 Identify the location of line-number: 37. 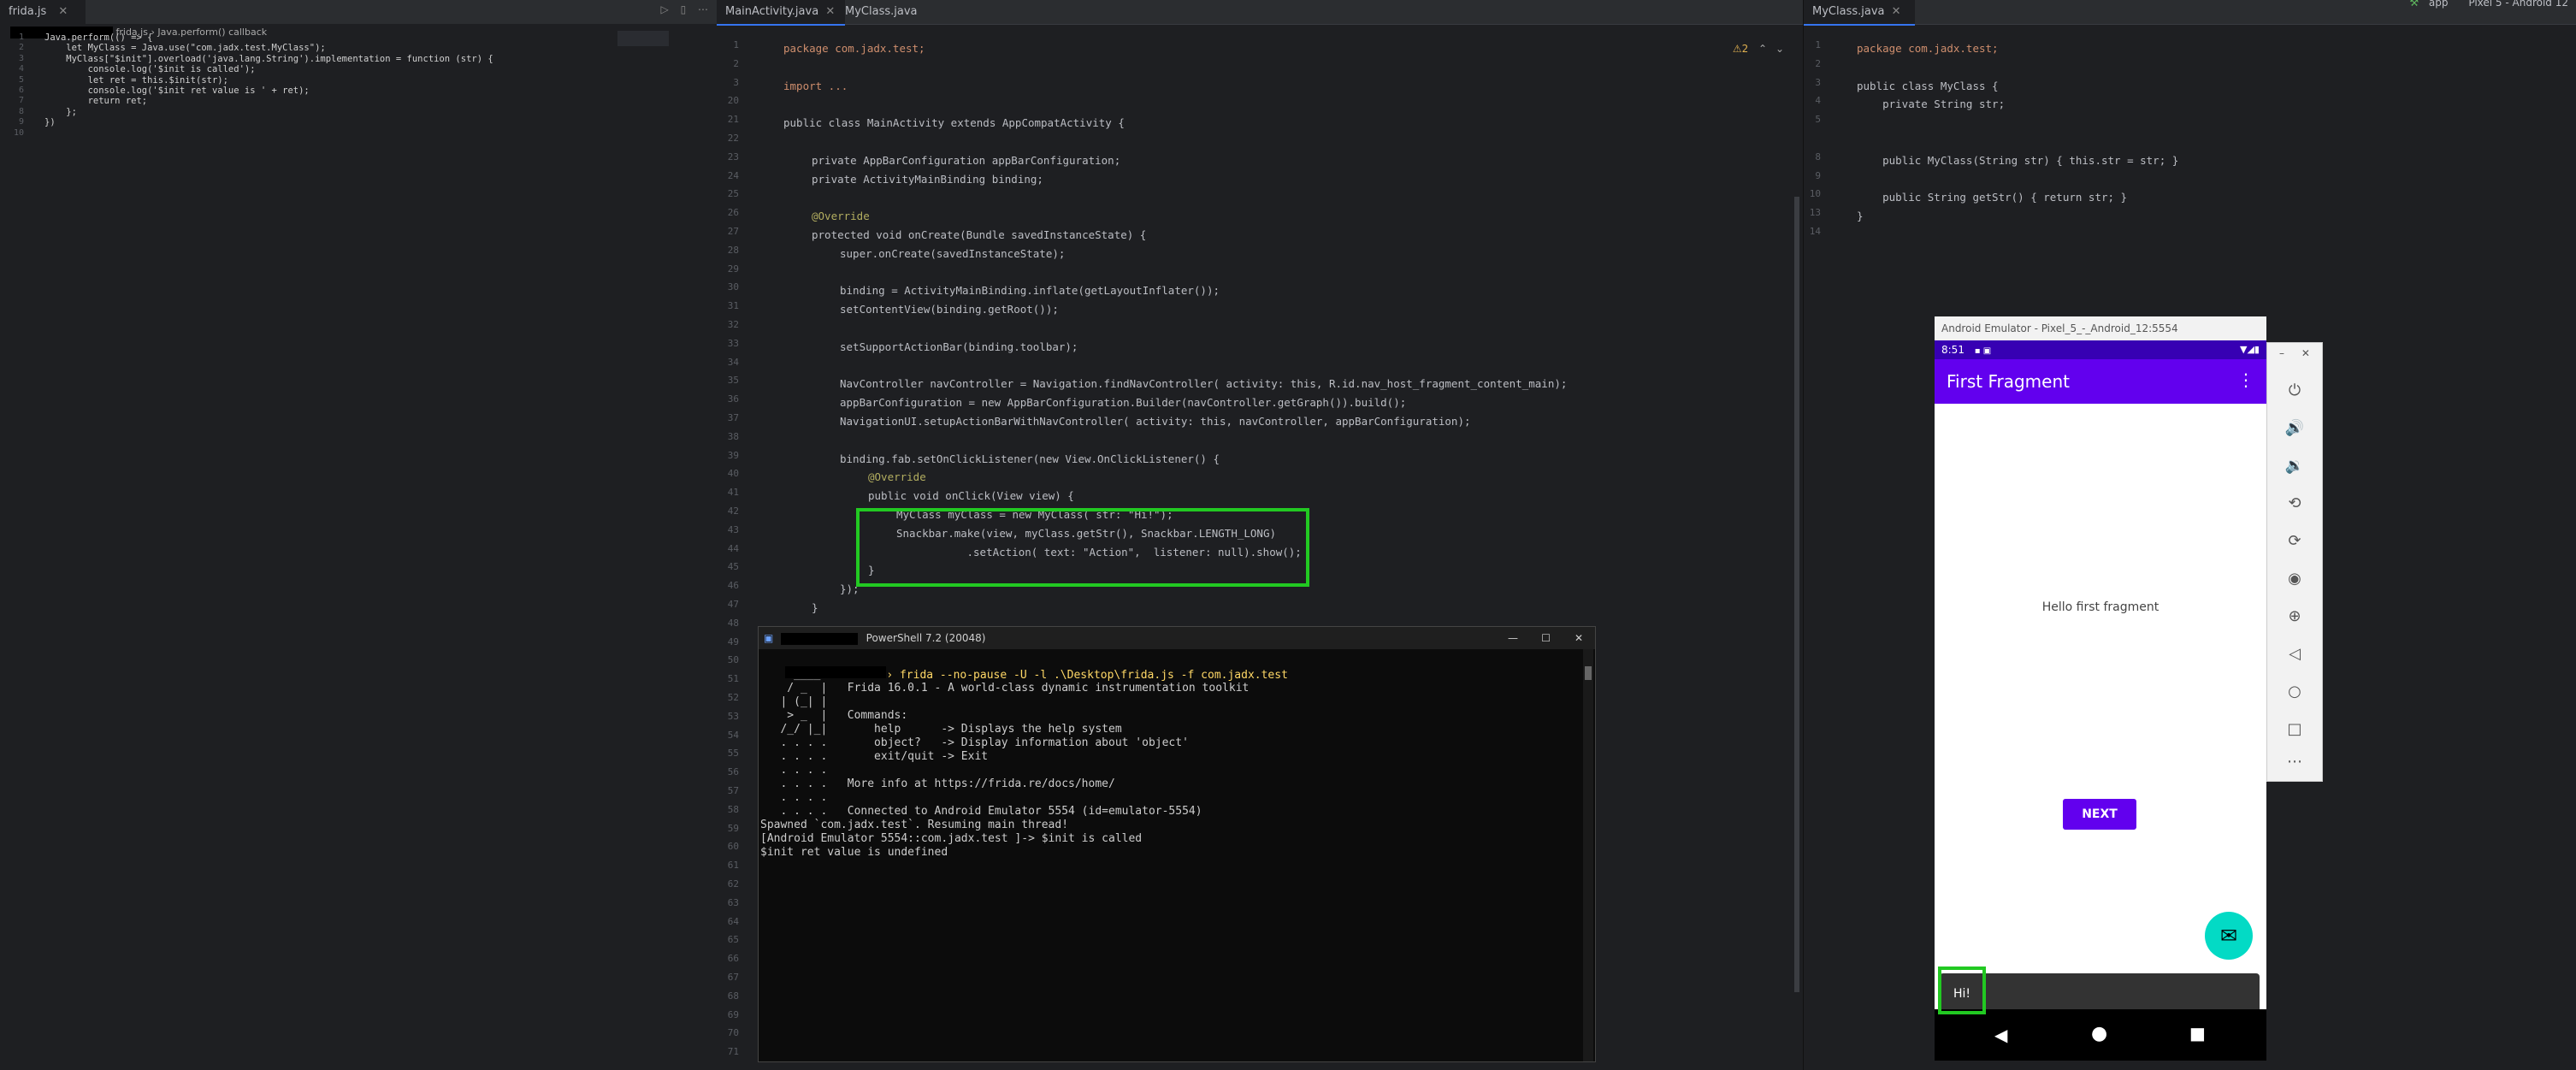
(733, 417).